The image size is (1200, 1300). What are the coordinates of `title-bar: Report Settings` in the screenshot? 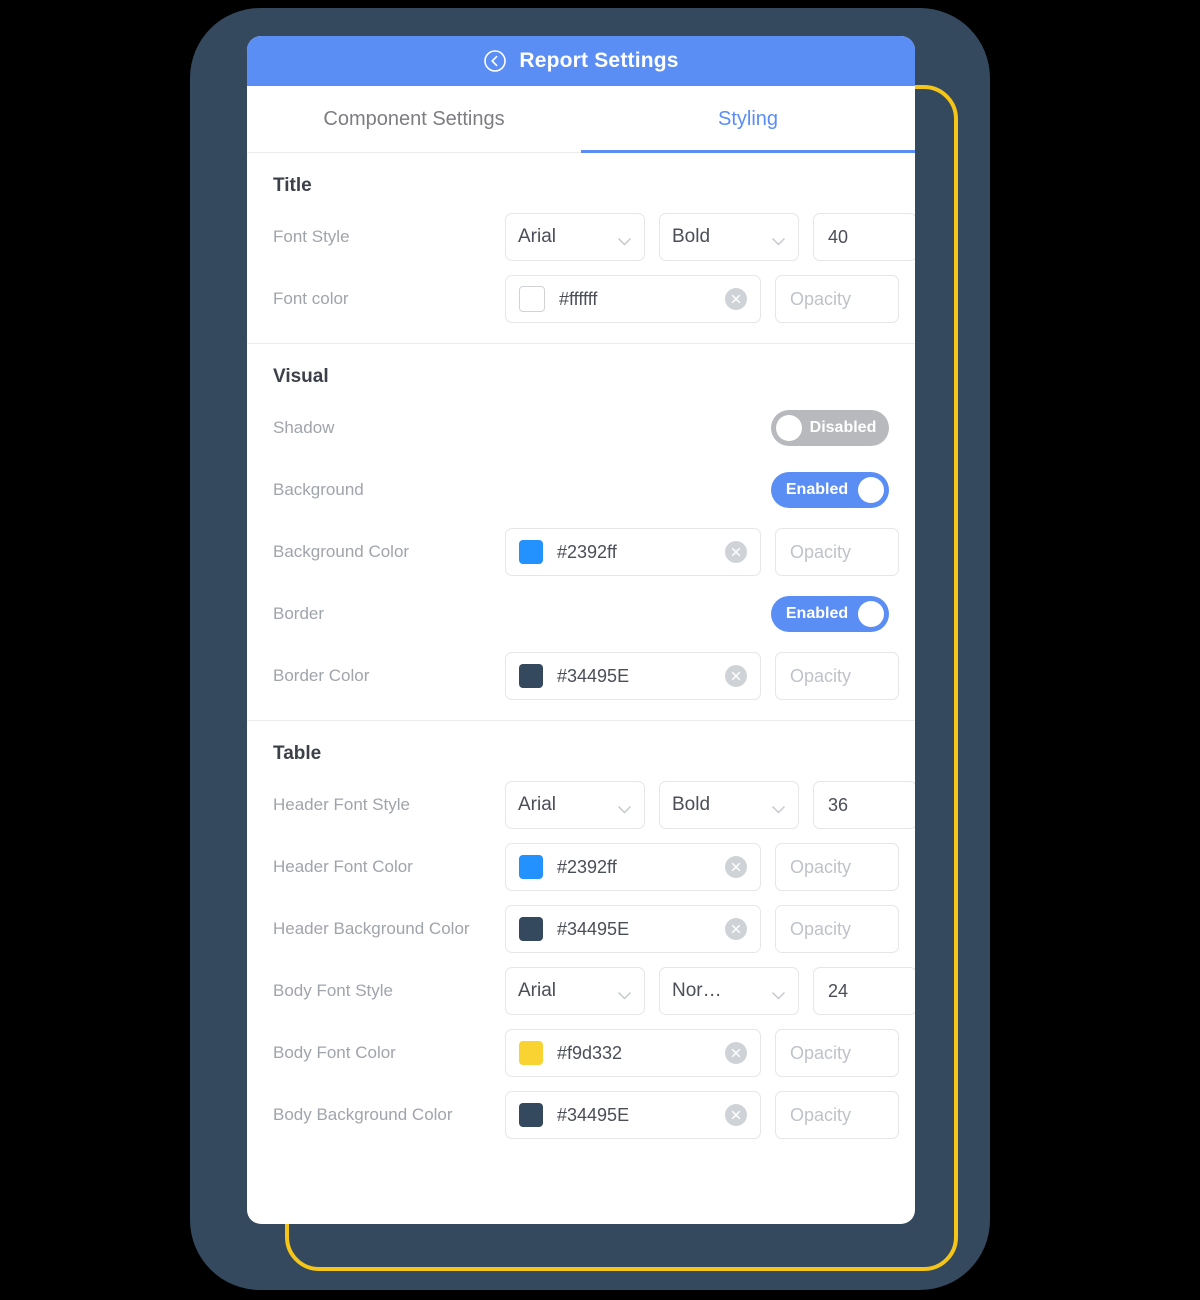 It's located at (581, 61).